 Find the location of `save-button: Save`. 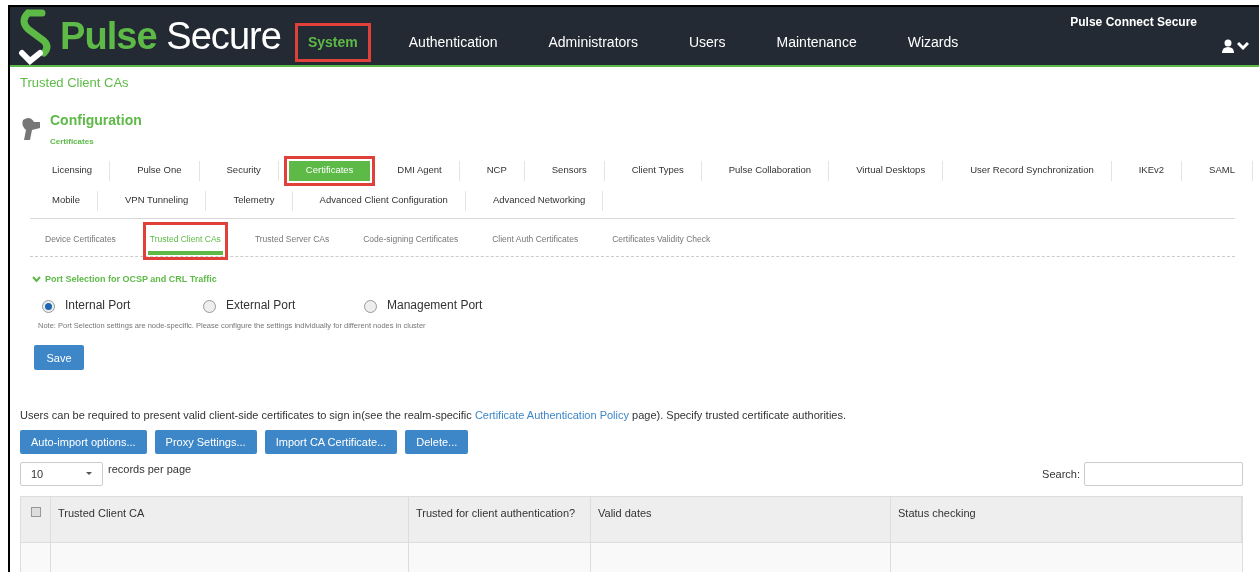

save-button: Save is located at coordinates (59, 358).